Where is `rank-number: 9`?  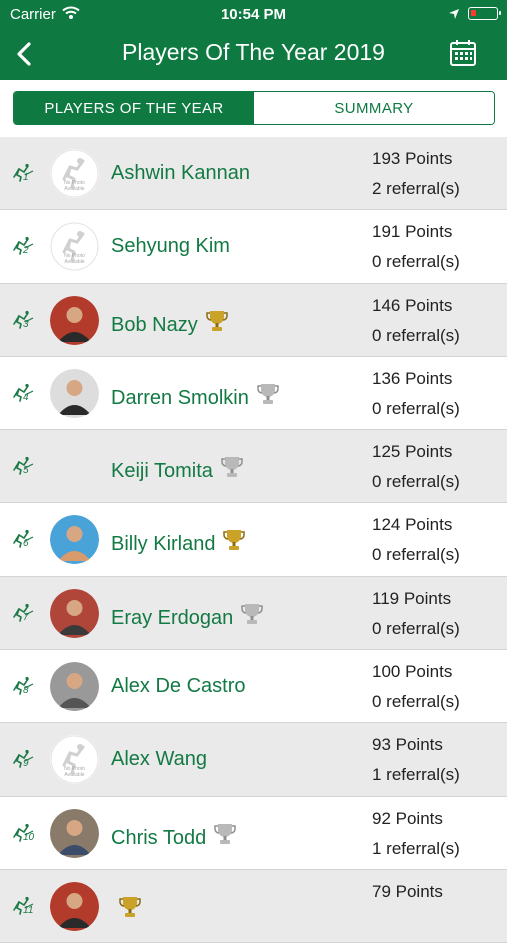
rank-number: 9 is located at coordinates (26, 764).